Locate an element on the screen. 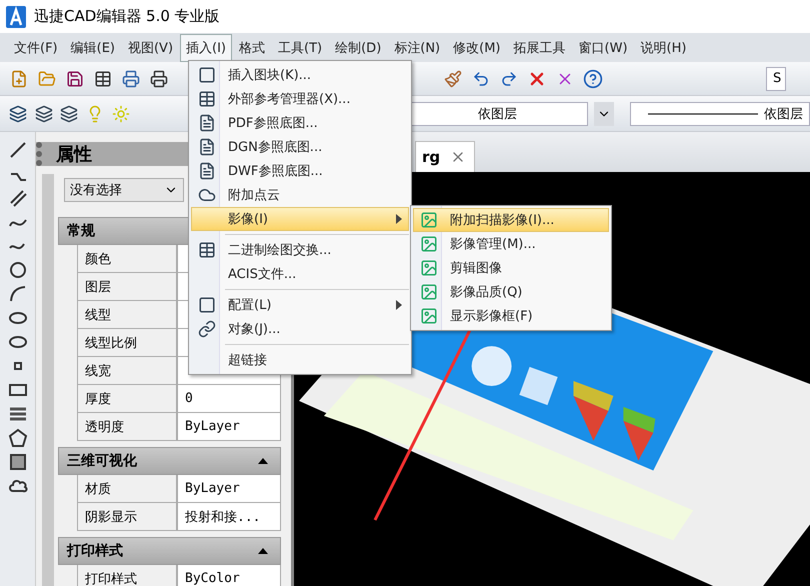 This screenshot has height=586, width=810. linetype-field: 依图层 is located at coordinates (720, 114).